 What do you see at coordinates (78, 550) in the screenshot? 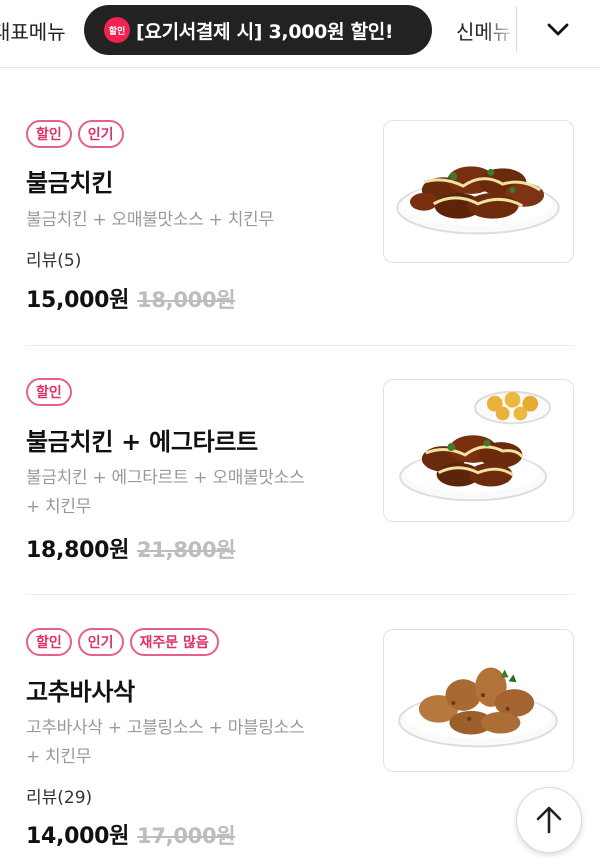
I see `sale-price: 18,800원` at bounding box center [78, 550].